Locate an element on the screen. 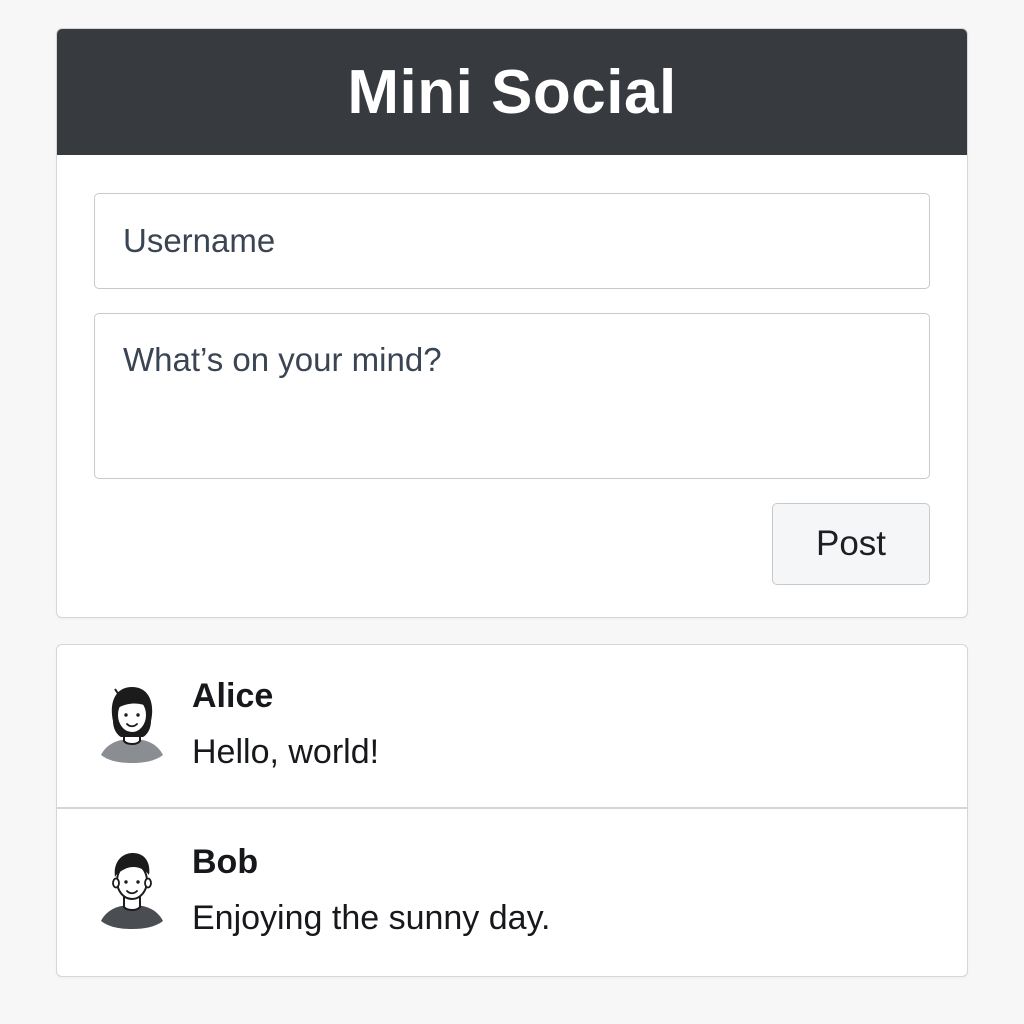 Image resolution: width=1024 pixels, height=1024 pixels. post-author: Bob is located at coordinates (225, 862).